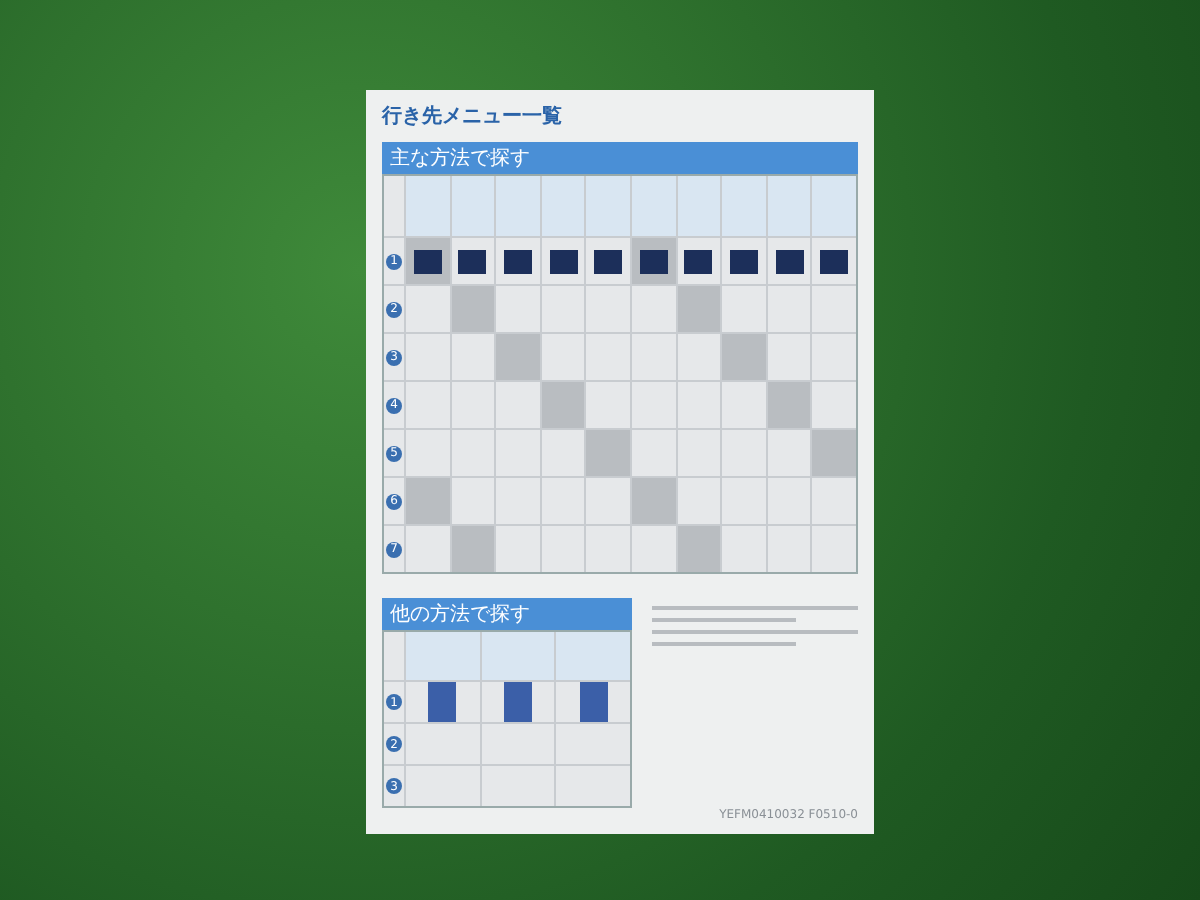 The image size is (1200, 900). I want to click on page-title: 行き先メニュー一覧, so click(473, 116).